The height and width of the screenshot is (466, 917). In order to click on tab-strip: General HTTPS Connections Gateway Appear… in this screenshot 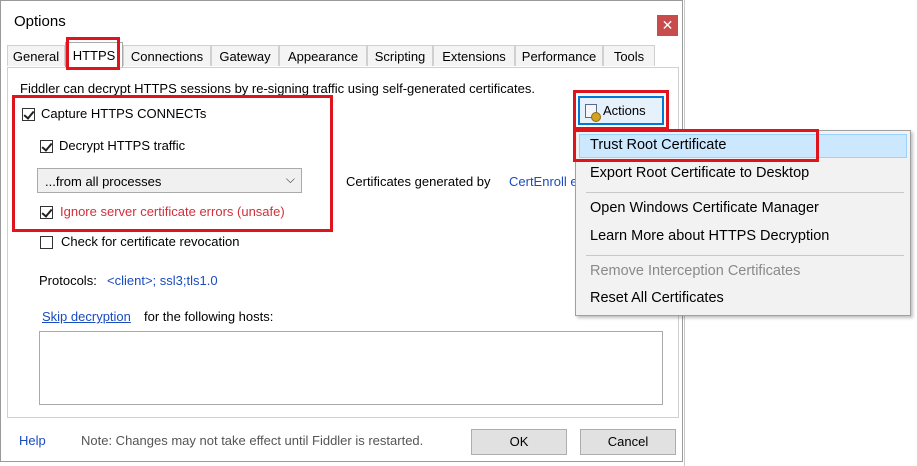, I will do `click(343, 54)`.